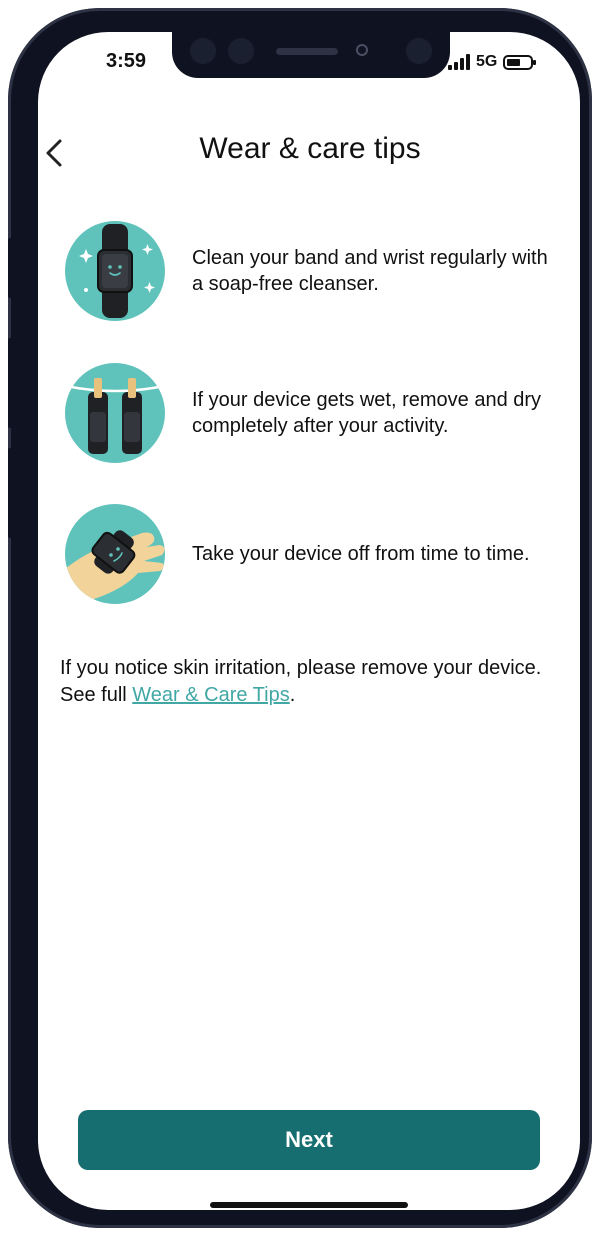  What do you see at coordinates (115, 413) in the screenshot?
I see `bands-drying-icon` at bounding box center [115, 413].